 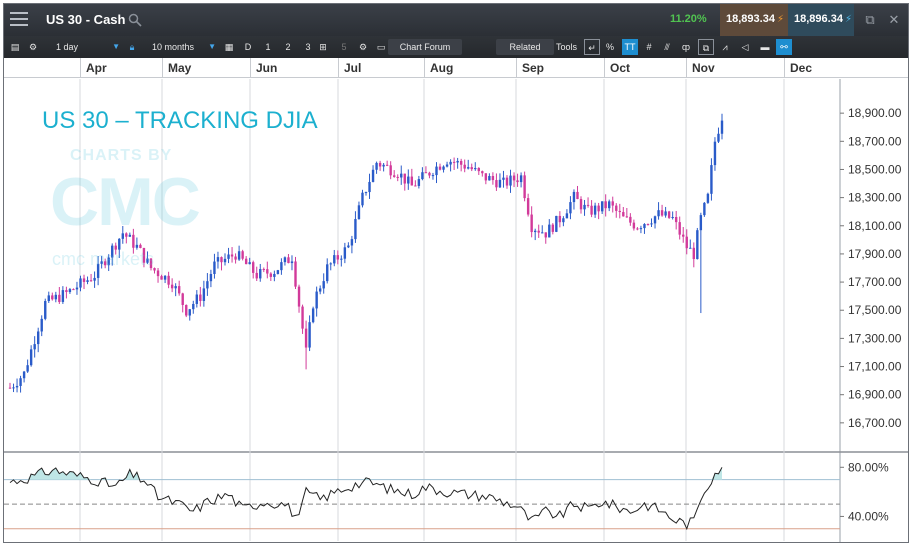 What do you see at coordinates (870, 20) in the screenshot?
I see `popout-window-icon: ⧉` at bounding box center [870, 20].